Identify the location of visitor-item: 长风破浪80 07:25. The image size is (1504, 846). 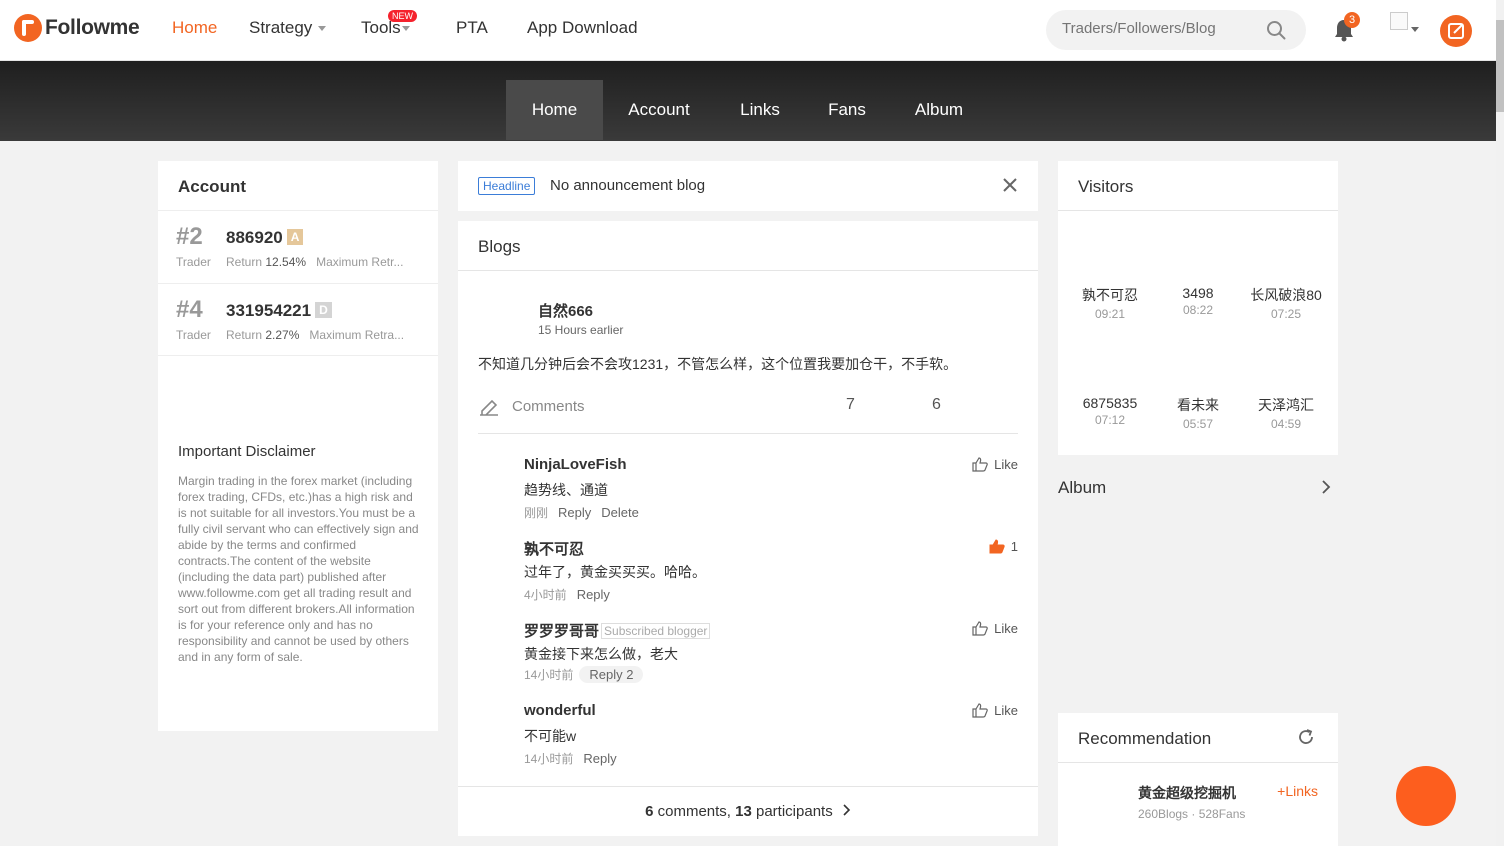
(1286, 303).